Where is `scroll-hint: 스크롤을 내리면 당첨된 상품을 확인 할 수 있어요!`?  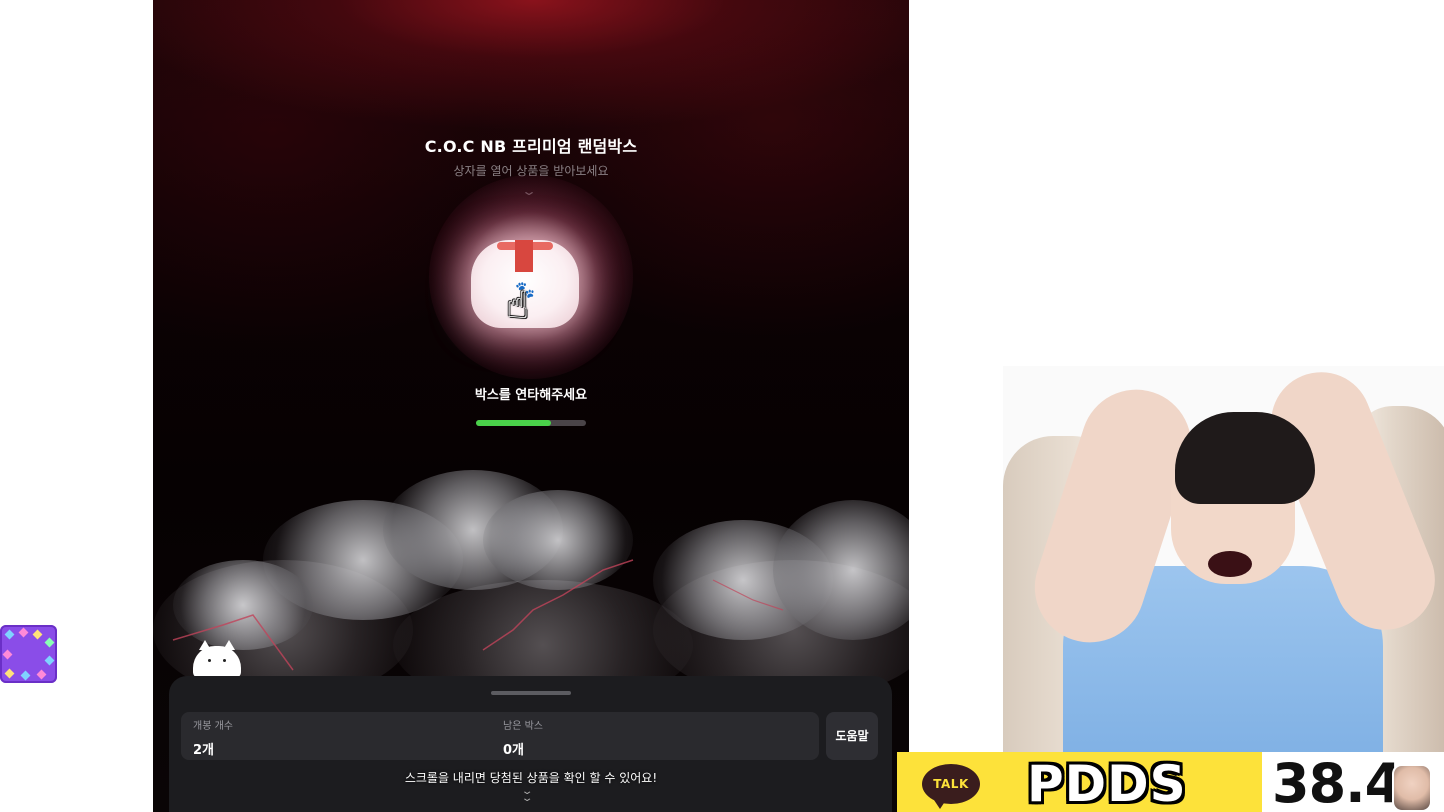 scroll-hint: 스크롤을 내리면 당첨된 상품을 확인 할 수 있어요! is located at coordinates (531, 778).